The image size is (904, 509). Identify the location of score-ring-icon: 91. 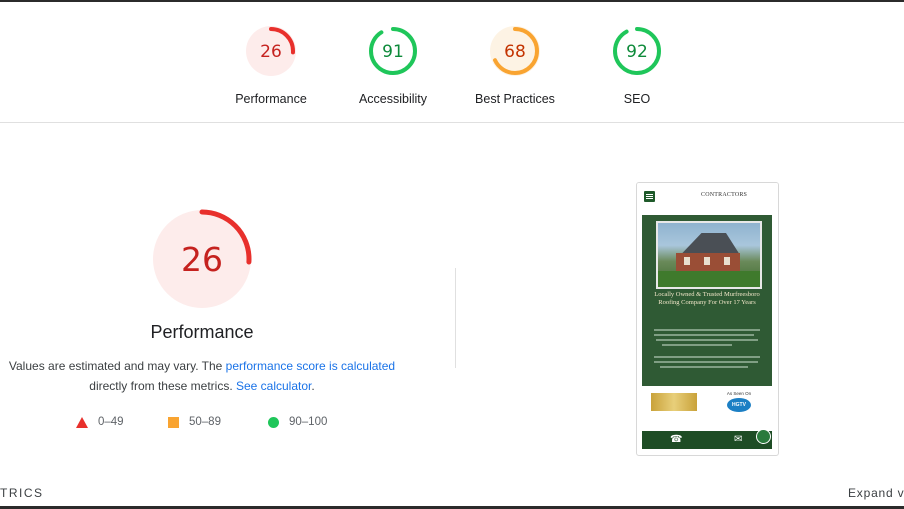
(393, 51).